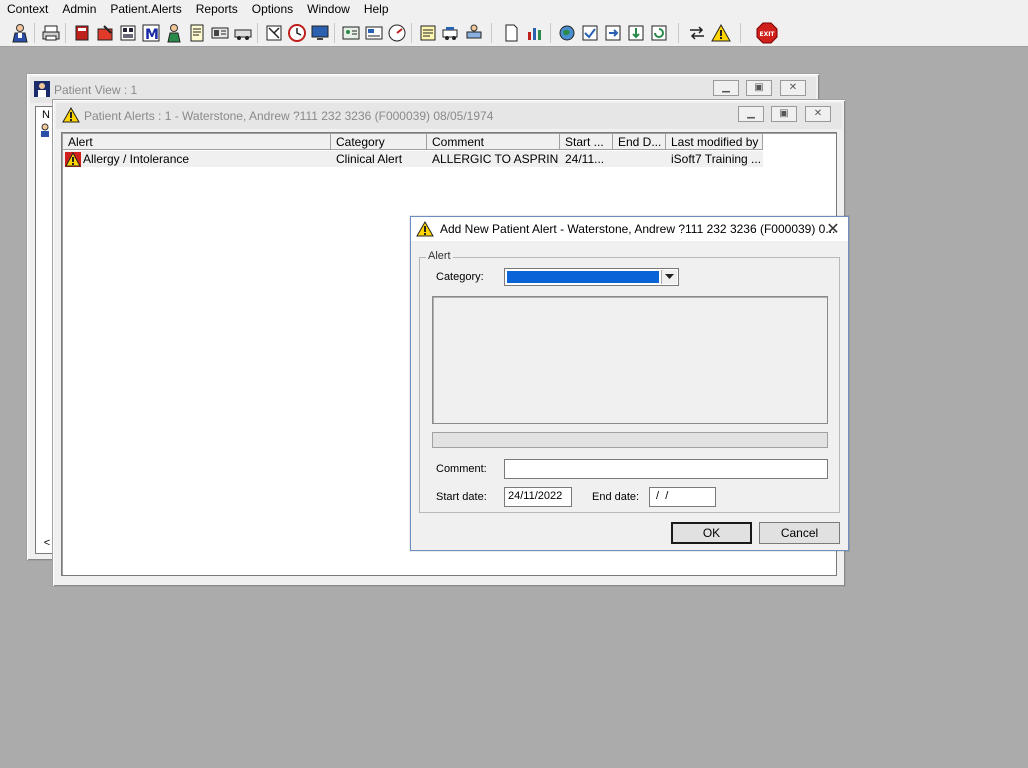  I want to click on column-header-last-modified: Last modified by, so click(714, 142).